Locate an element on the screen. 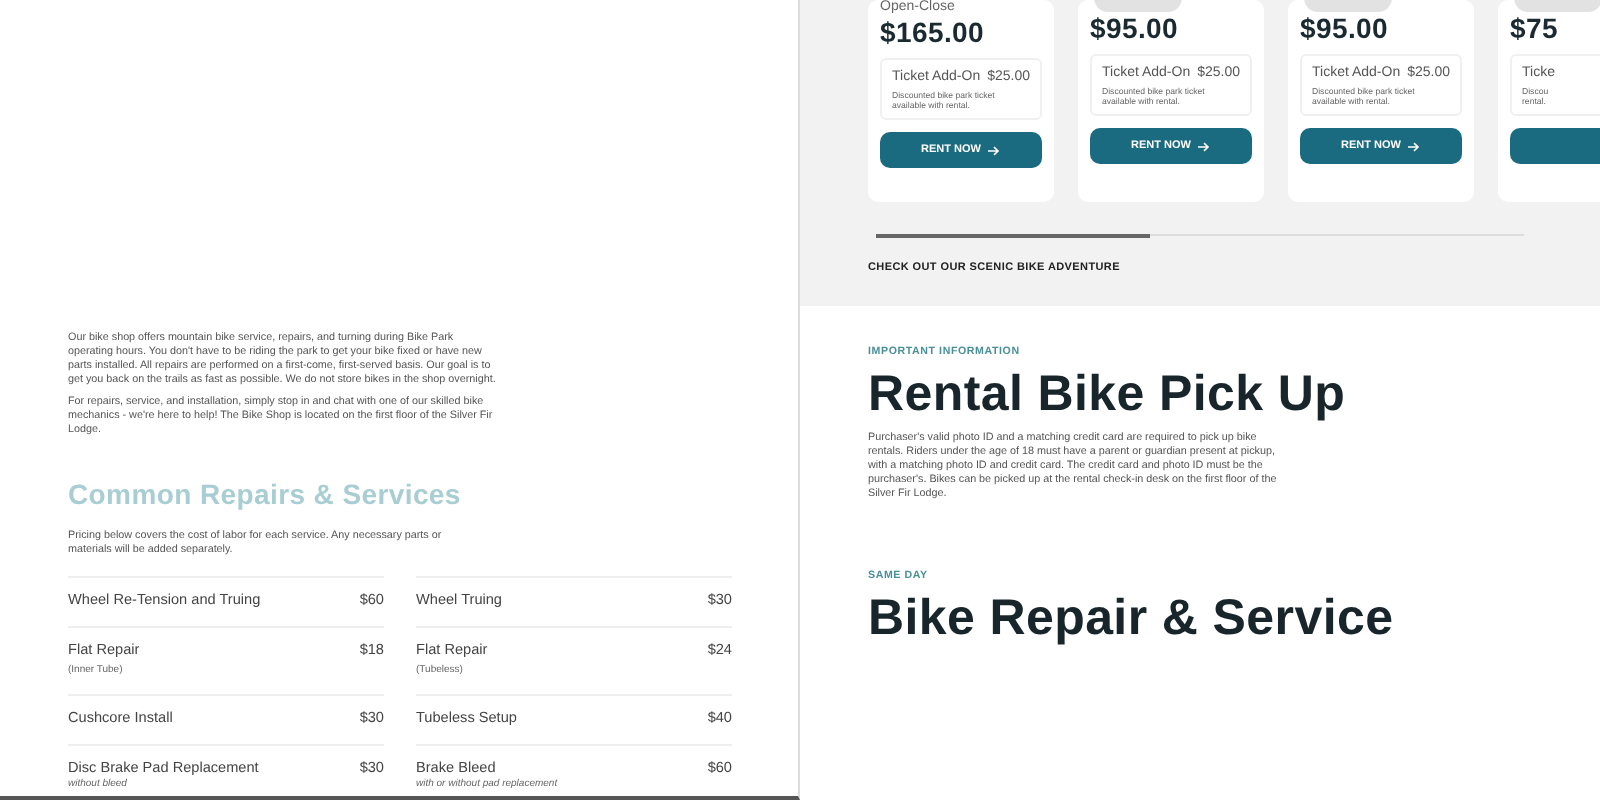 The height and width of the screenshot is (800, 1600). section-heading: Rental Bike Pick Up is located at coordinates (1108, 395).